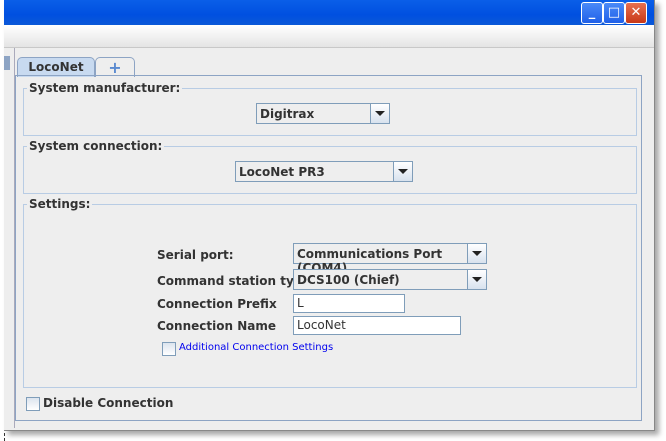  What do you see at coordinates (329, 36) in the screenshot?
I see `menu-bar` at bounding box center [329, 36].